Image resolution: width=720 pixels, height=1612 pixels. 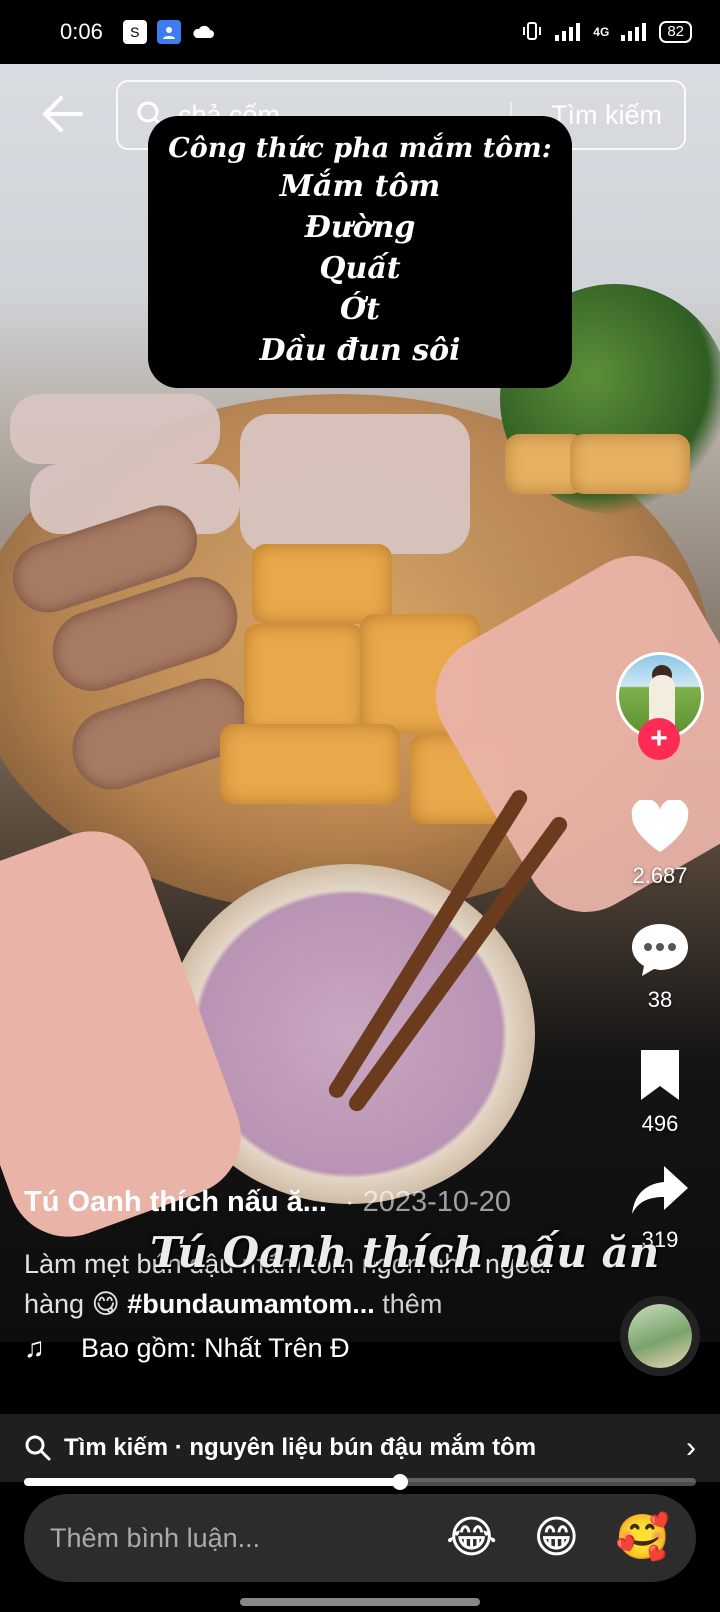 What do you see at coordinates (360, 350) in the screenshot?
I see `recipe-ingredient: Dầu đun sôi` at bounding box center [360, 350].